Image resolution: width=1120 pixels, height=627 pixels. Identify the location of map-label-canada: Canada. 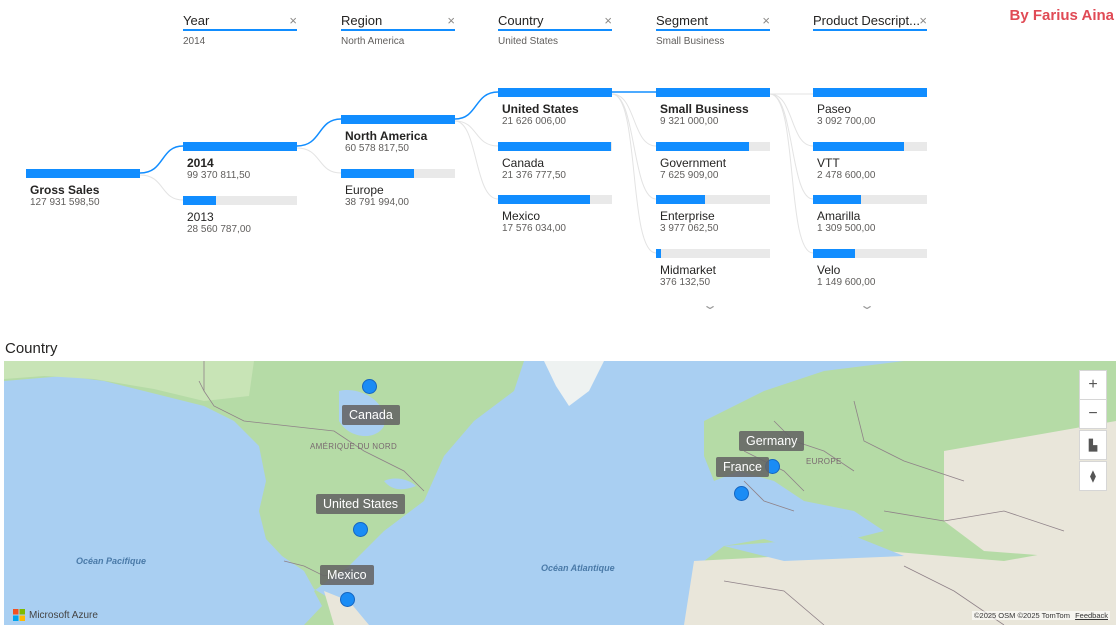
(371, 415).